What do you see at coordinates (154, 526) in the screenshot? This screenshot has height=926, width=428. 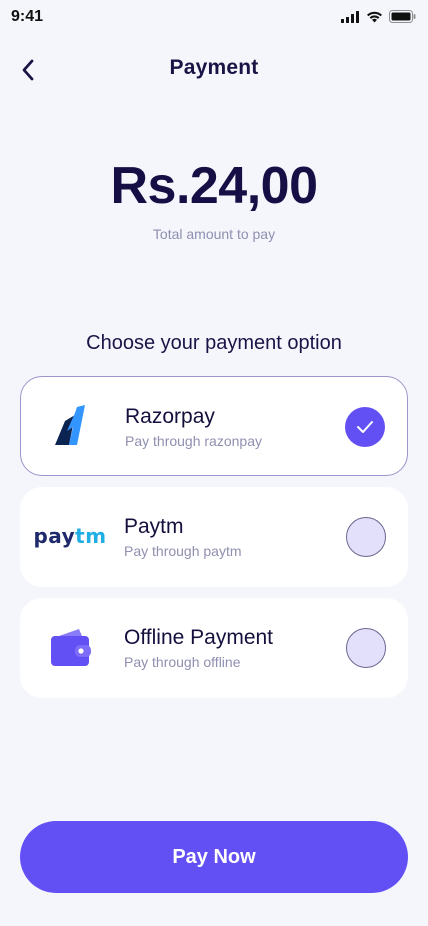 I see `option-name: Paytm` at bounding box center [154, 526].